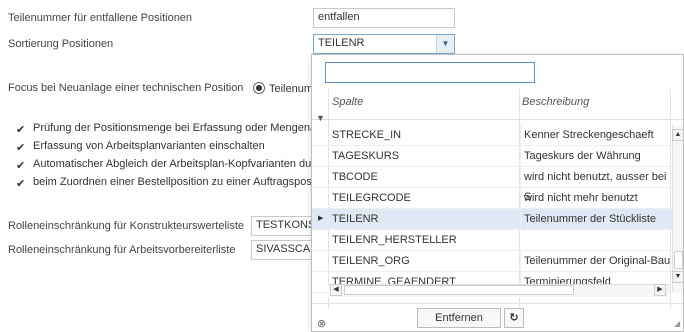  I want to click on entfallen-input: entfallen, so click(384, 18).